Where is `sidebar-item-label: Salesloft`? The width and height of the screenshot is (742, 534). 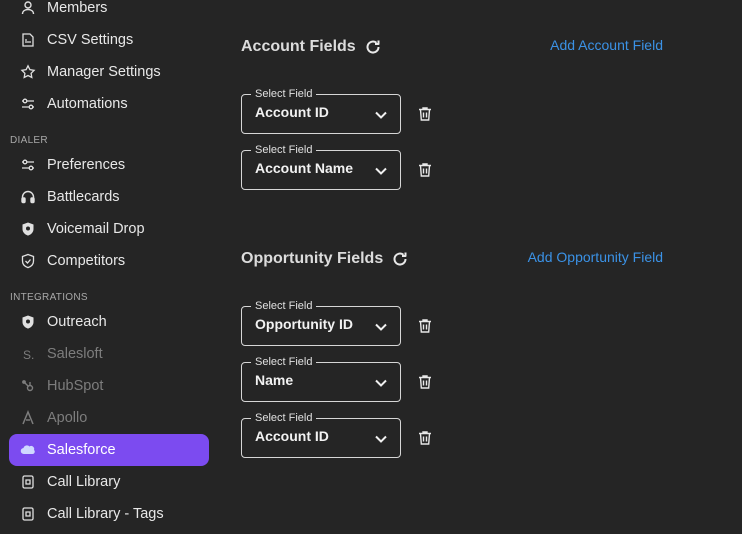
sidebar-item-label: Salesloft is located at coordinates (75, 354).